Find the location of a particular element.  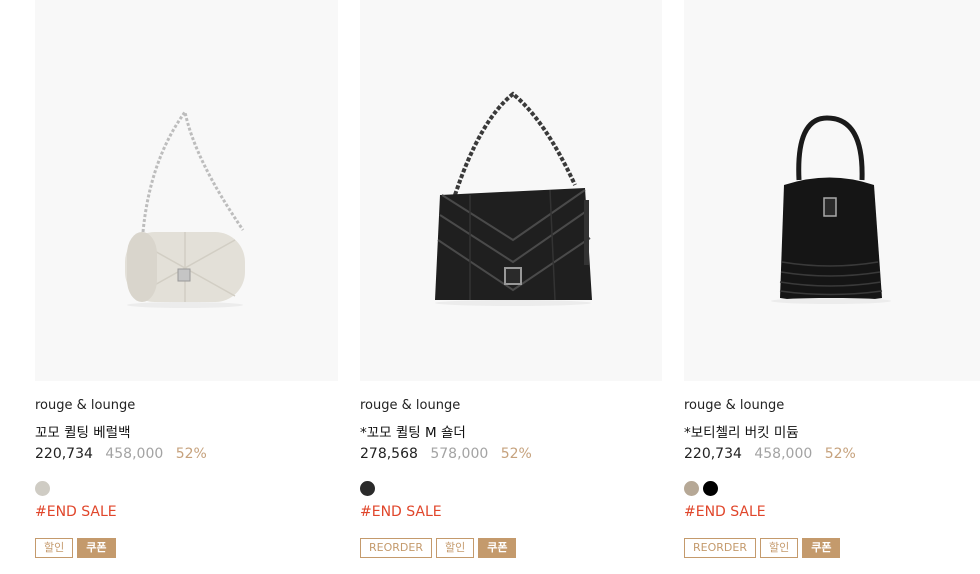

badge-group: 할인 쿠폰 is located at coordinates (75, 548).